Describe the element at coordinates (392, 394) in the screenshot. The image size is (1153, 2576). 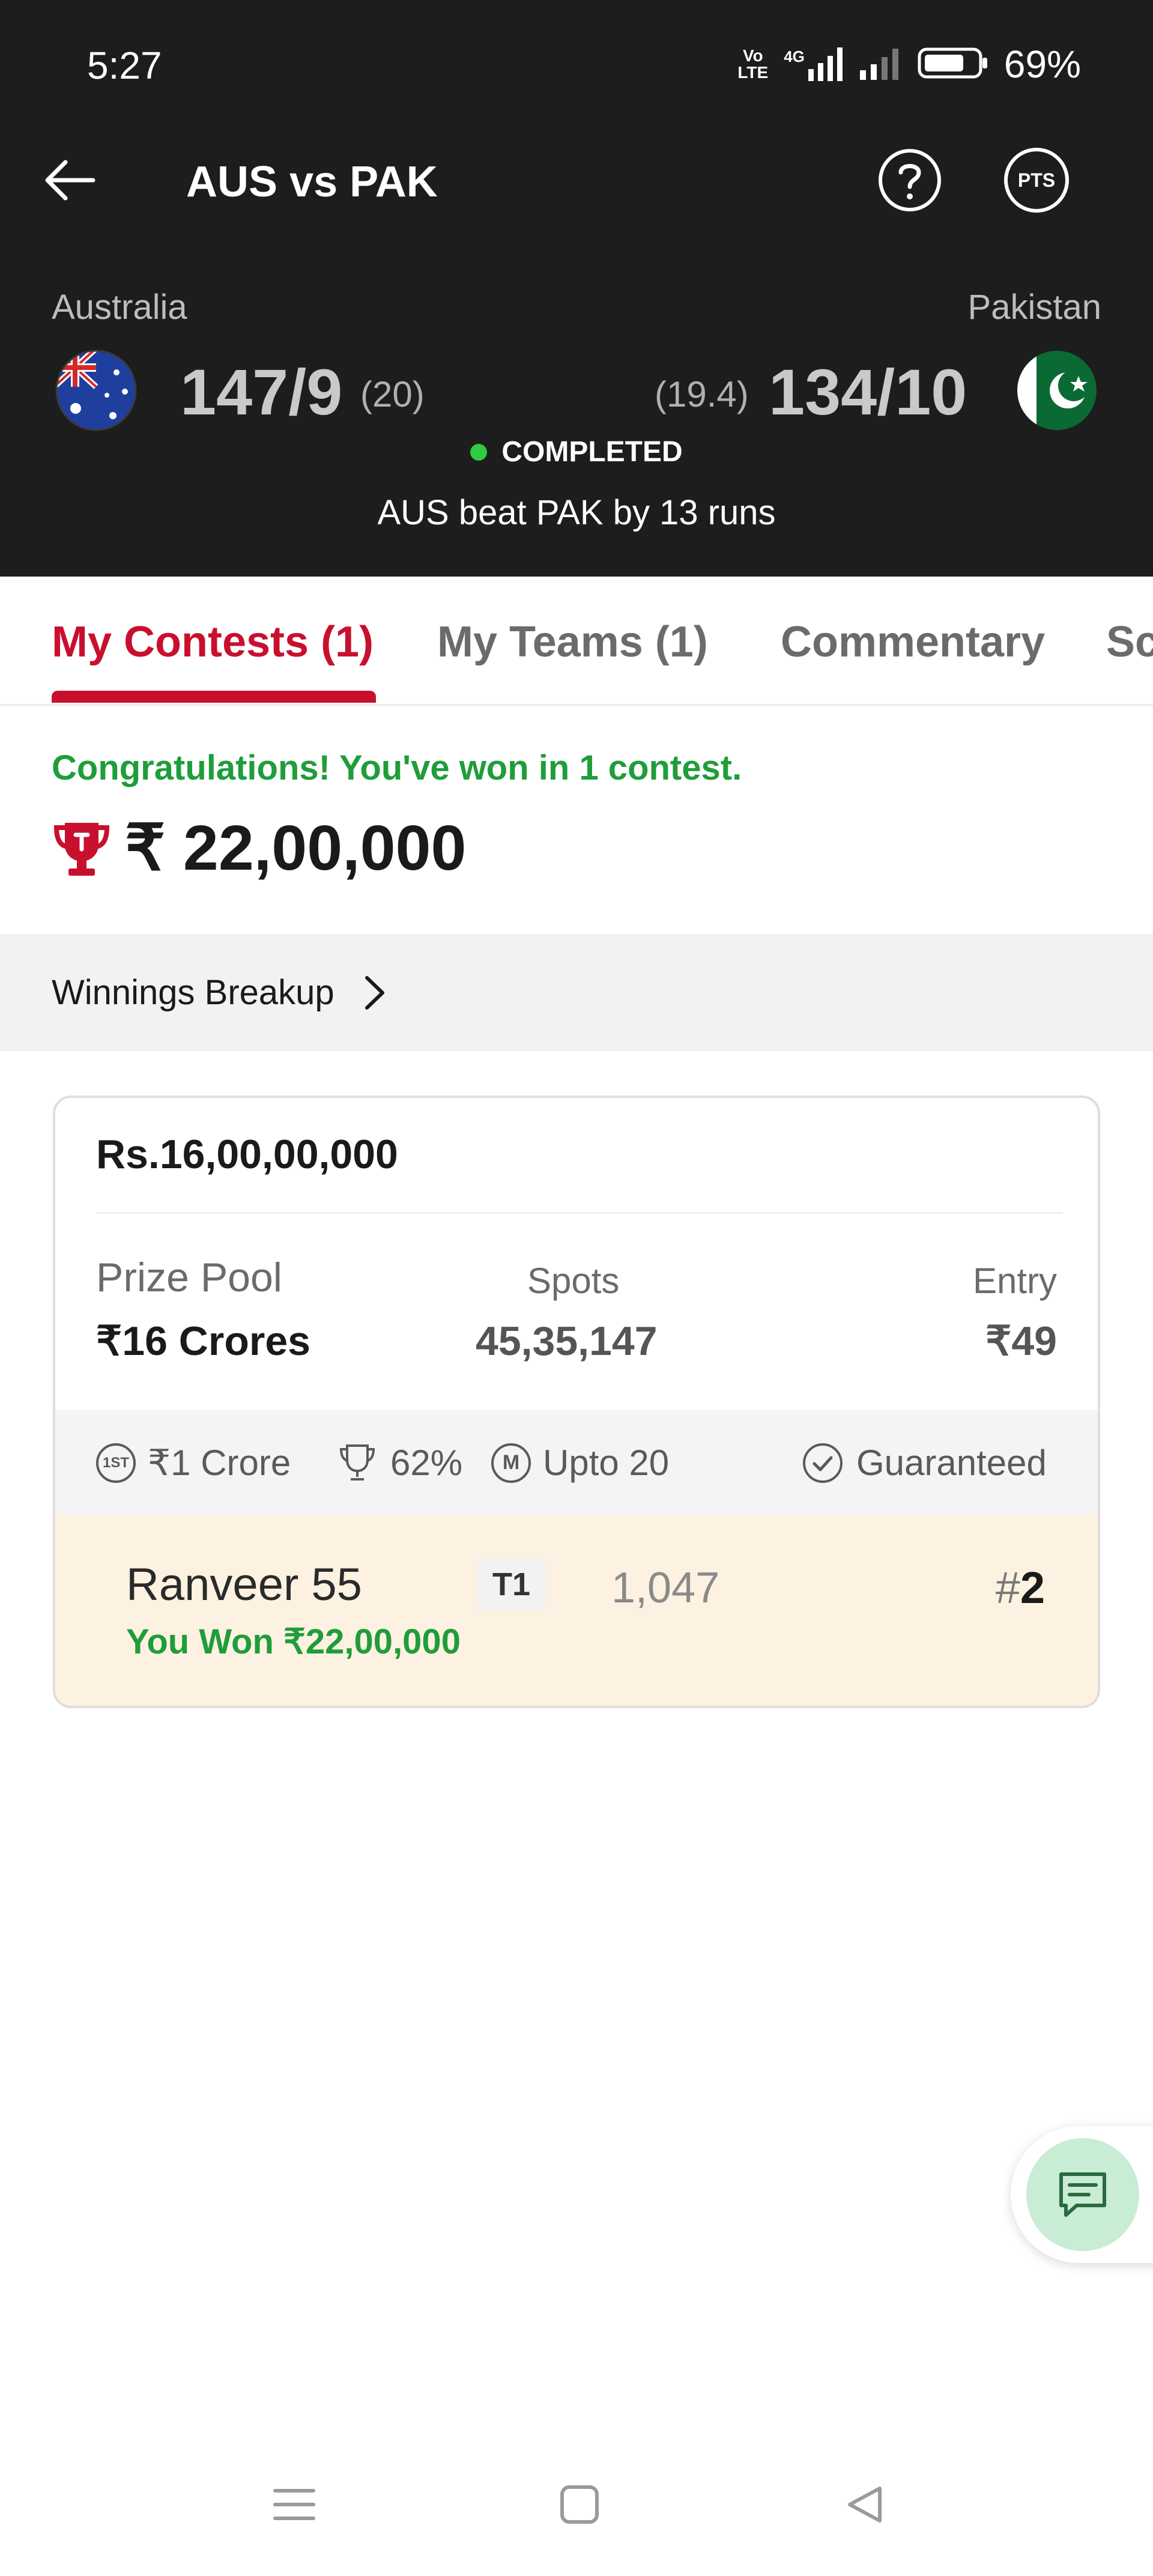
I see `team1-overs: (20)` at that location.